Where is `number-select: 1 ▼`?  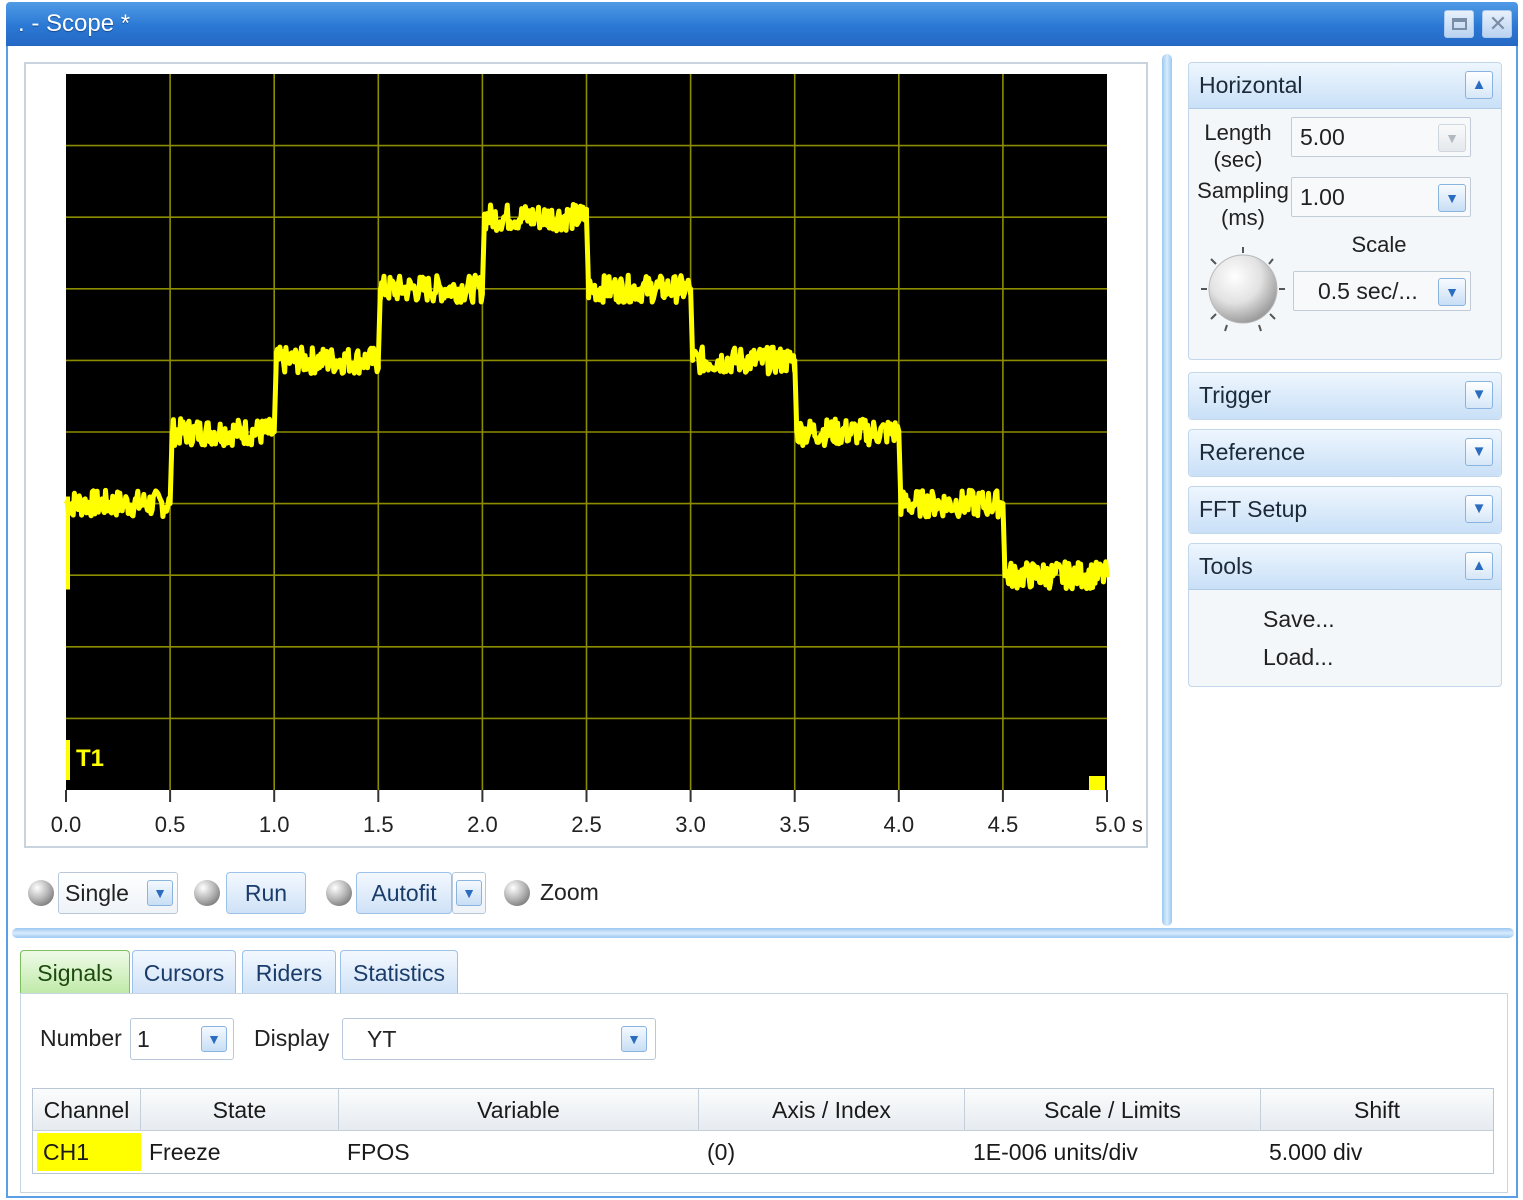
number-select: 1 ▼ is located at coordinates (182, 1039).